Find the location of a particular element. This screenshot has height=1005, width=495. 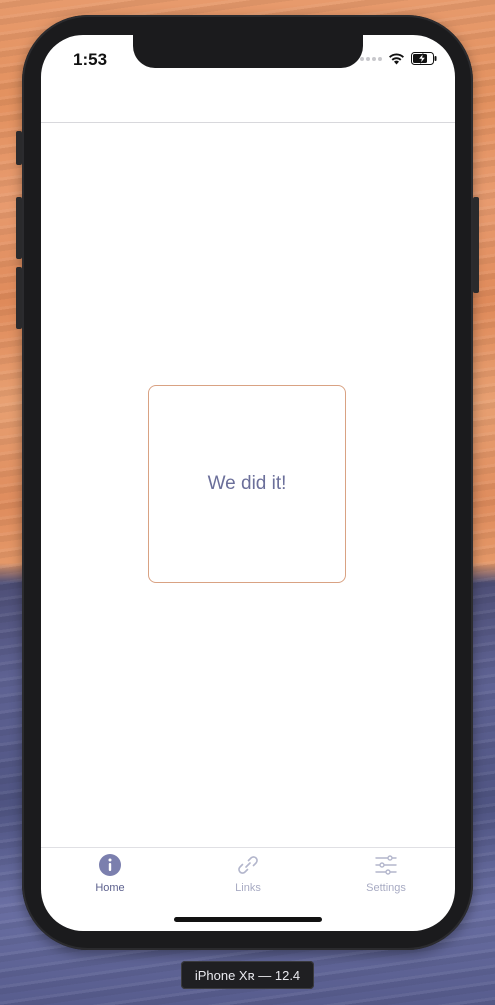

volume-down-button is located at coordinates (19, 298).